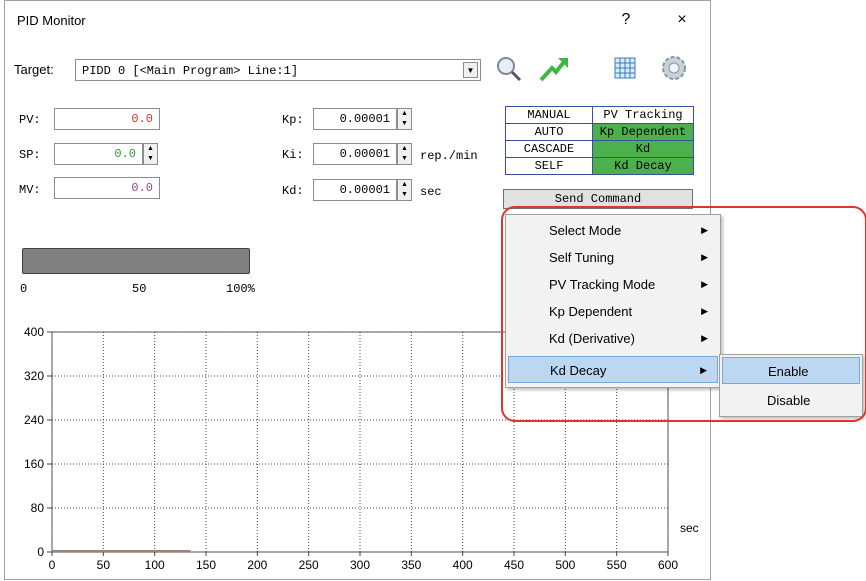 The width and height of the screenshot is (866, 581). Describe the element at coordinates (107, 119) in the screenshot. I see `pv-field: 0.0` at that location.